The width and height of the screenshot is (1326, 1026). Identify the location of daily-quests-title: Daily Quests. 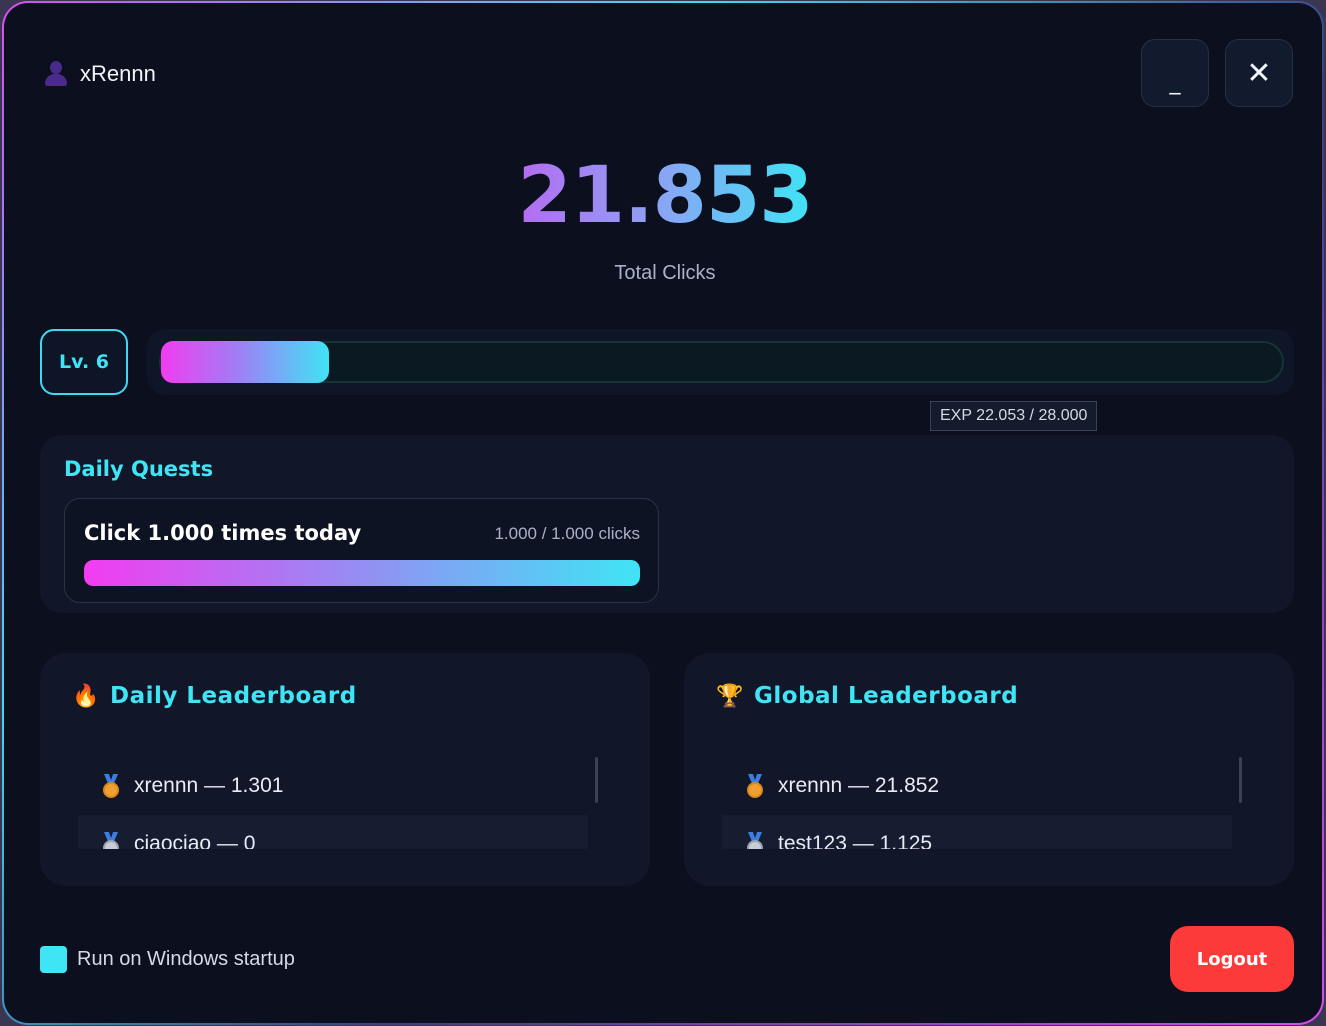
(139, 469).